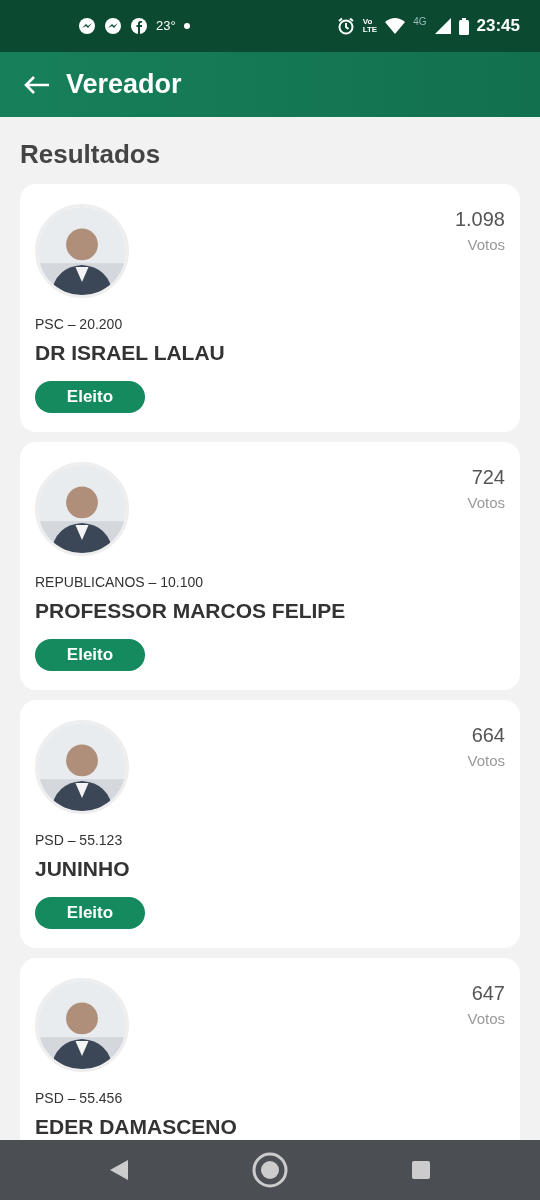 This screenshot has height=1200, width=540. What do you see at coordinates (83, 869) in the screenshot?
I see `candidate-name: JUNINHO` at bounding box center [83, 869].